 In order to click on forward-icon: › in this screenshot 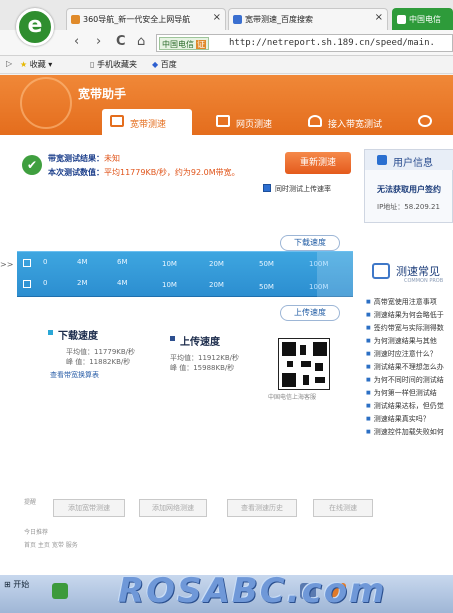, I will do `click(98, 41)`.